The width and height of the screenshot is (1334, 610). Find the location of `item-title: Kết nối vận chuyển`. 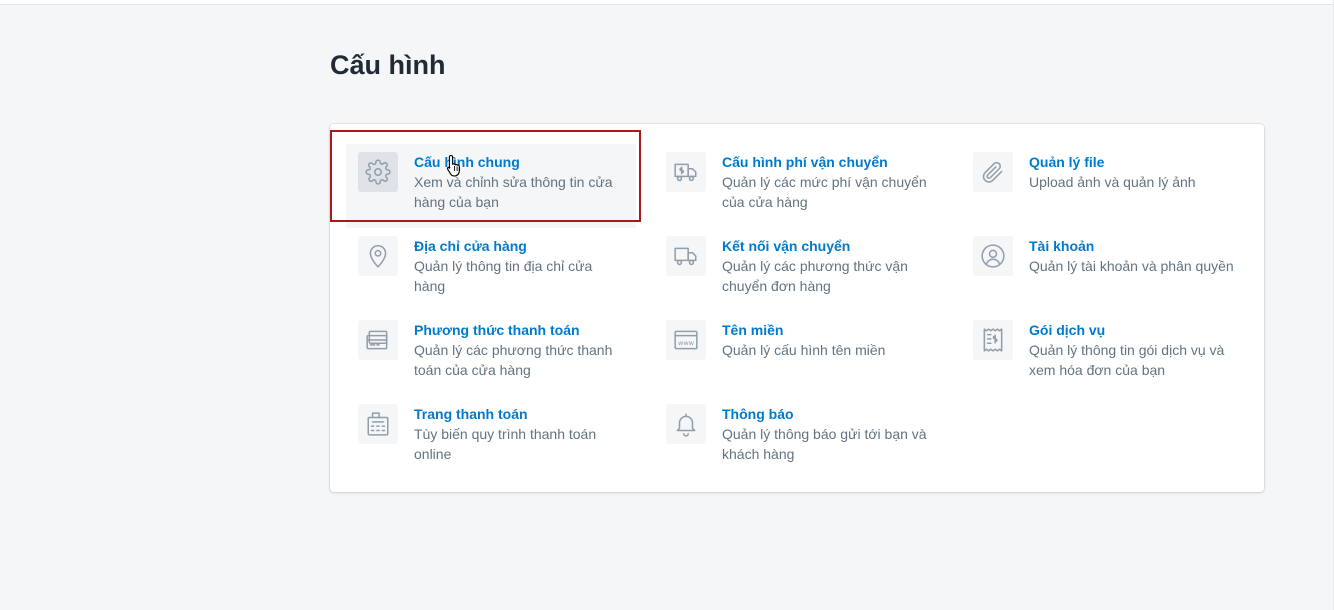

item-title: Kết nối vận chuyển is located at coordinates (827, 246).